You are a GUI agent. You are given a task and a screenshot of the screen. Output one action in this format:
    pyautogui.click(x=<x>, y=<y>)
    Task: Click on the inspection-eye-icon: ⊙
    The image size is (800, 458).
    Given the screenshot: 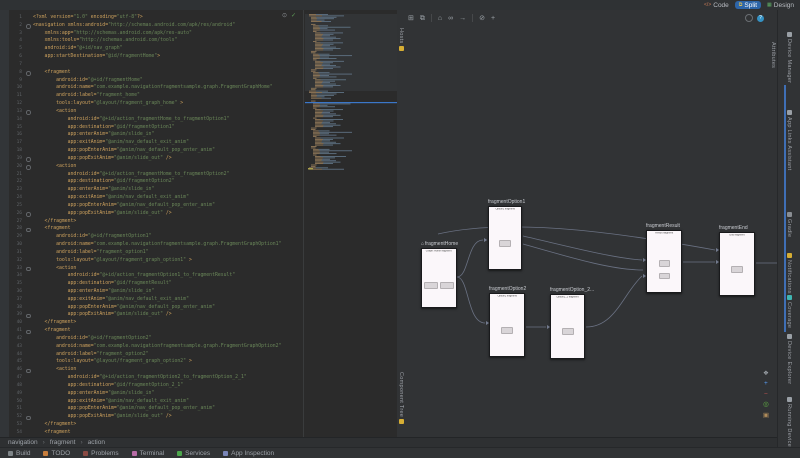 What is the action you would take?
    pyautogui.click(x=284, y=15)
    